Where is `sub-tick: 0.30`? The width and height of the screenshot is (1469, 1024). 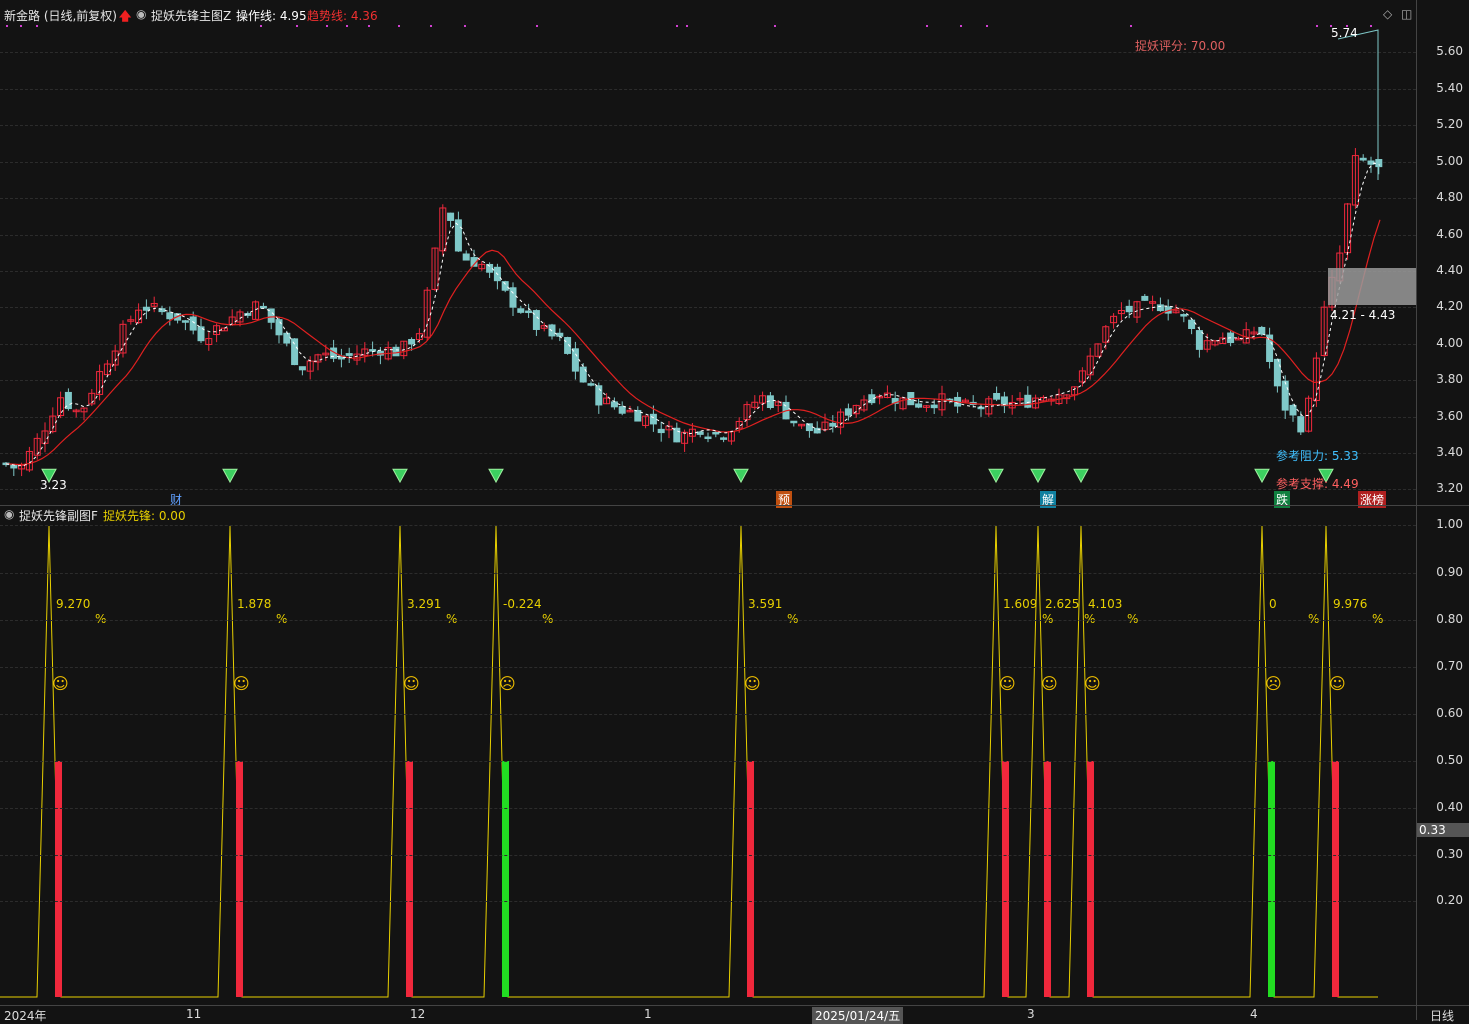
sub-tick: 0.30 is located at coordinates (1449, 854).